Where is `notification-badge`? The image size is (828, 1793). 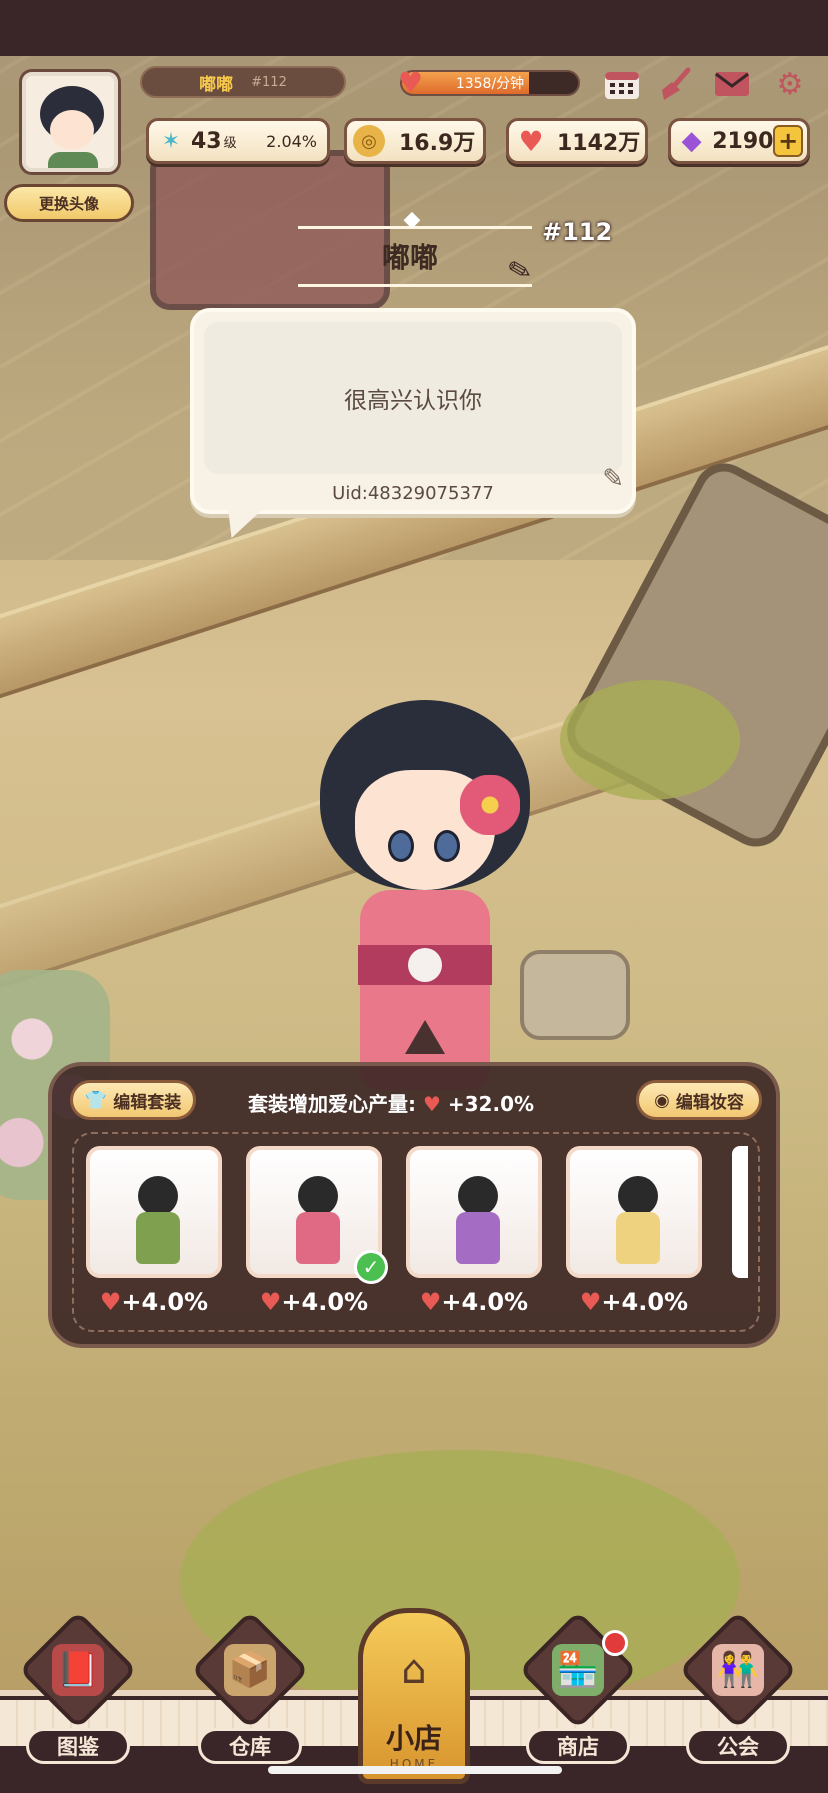 notification-badge is located at coordinates (615, 1643).